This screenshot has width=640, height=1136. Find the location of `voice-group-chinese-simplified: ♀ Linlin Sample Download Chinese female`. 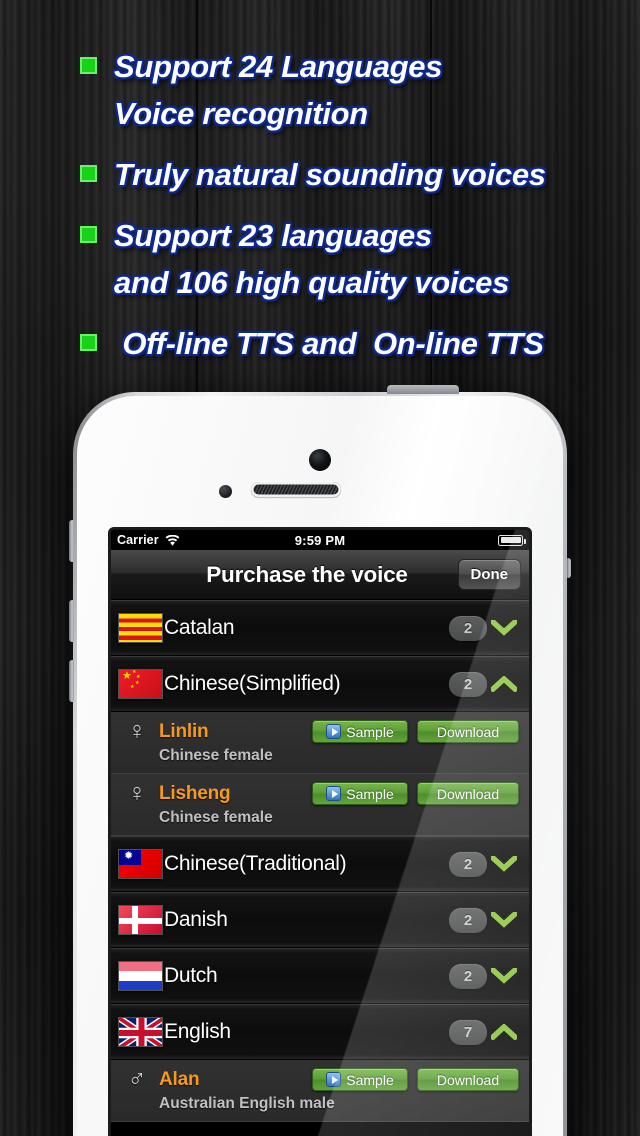

voice-group-chinese-simplified: ♀ Linlin Sample Download Chinese female is located at coordinates (320, 774).